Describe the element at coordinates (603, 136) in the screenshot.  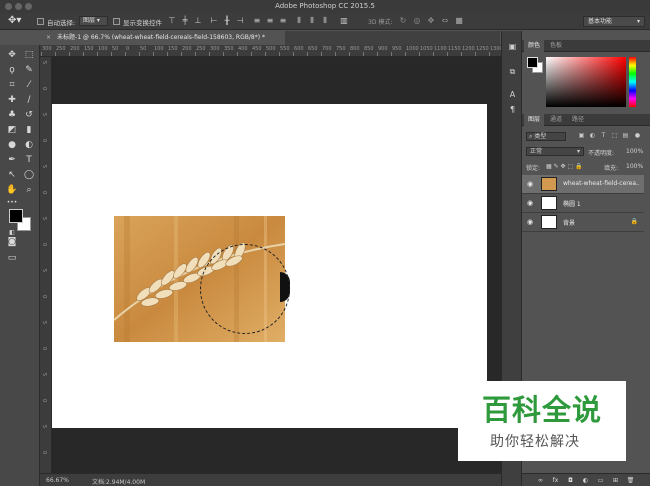
I see `filter-type-icon: T` at that location.